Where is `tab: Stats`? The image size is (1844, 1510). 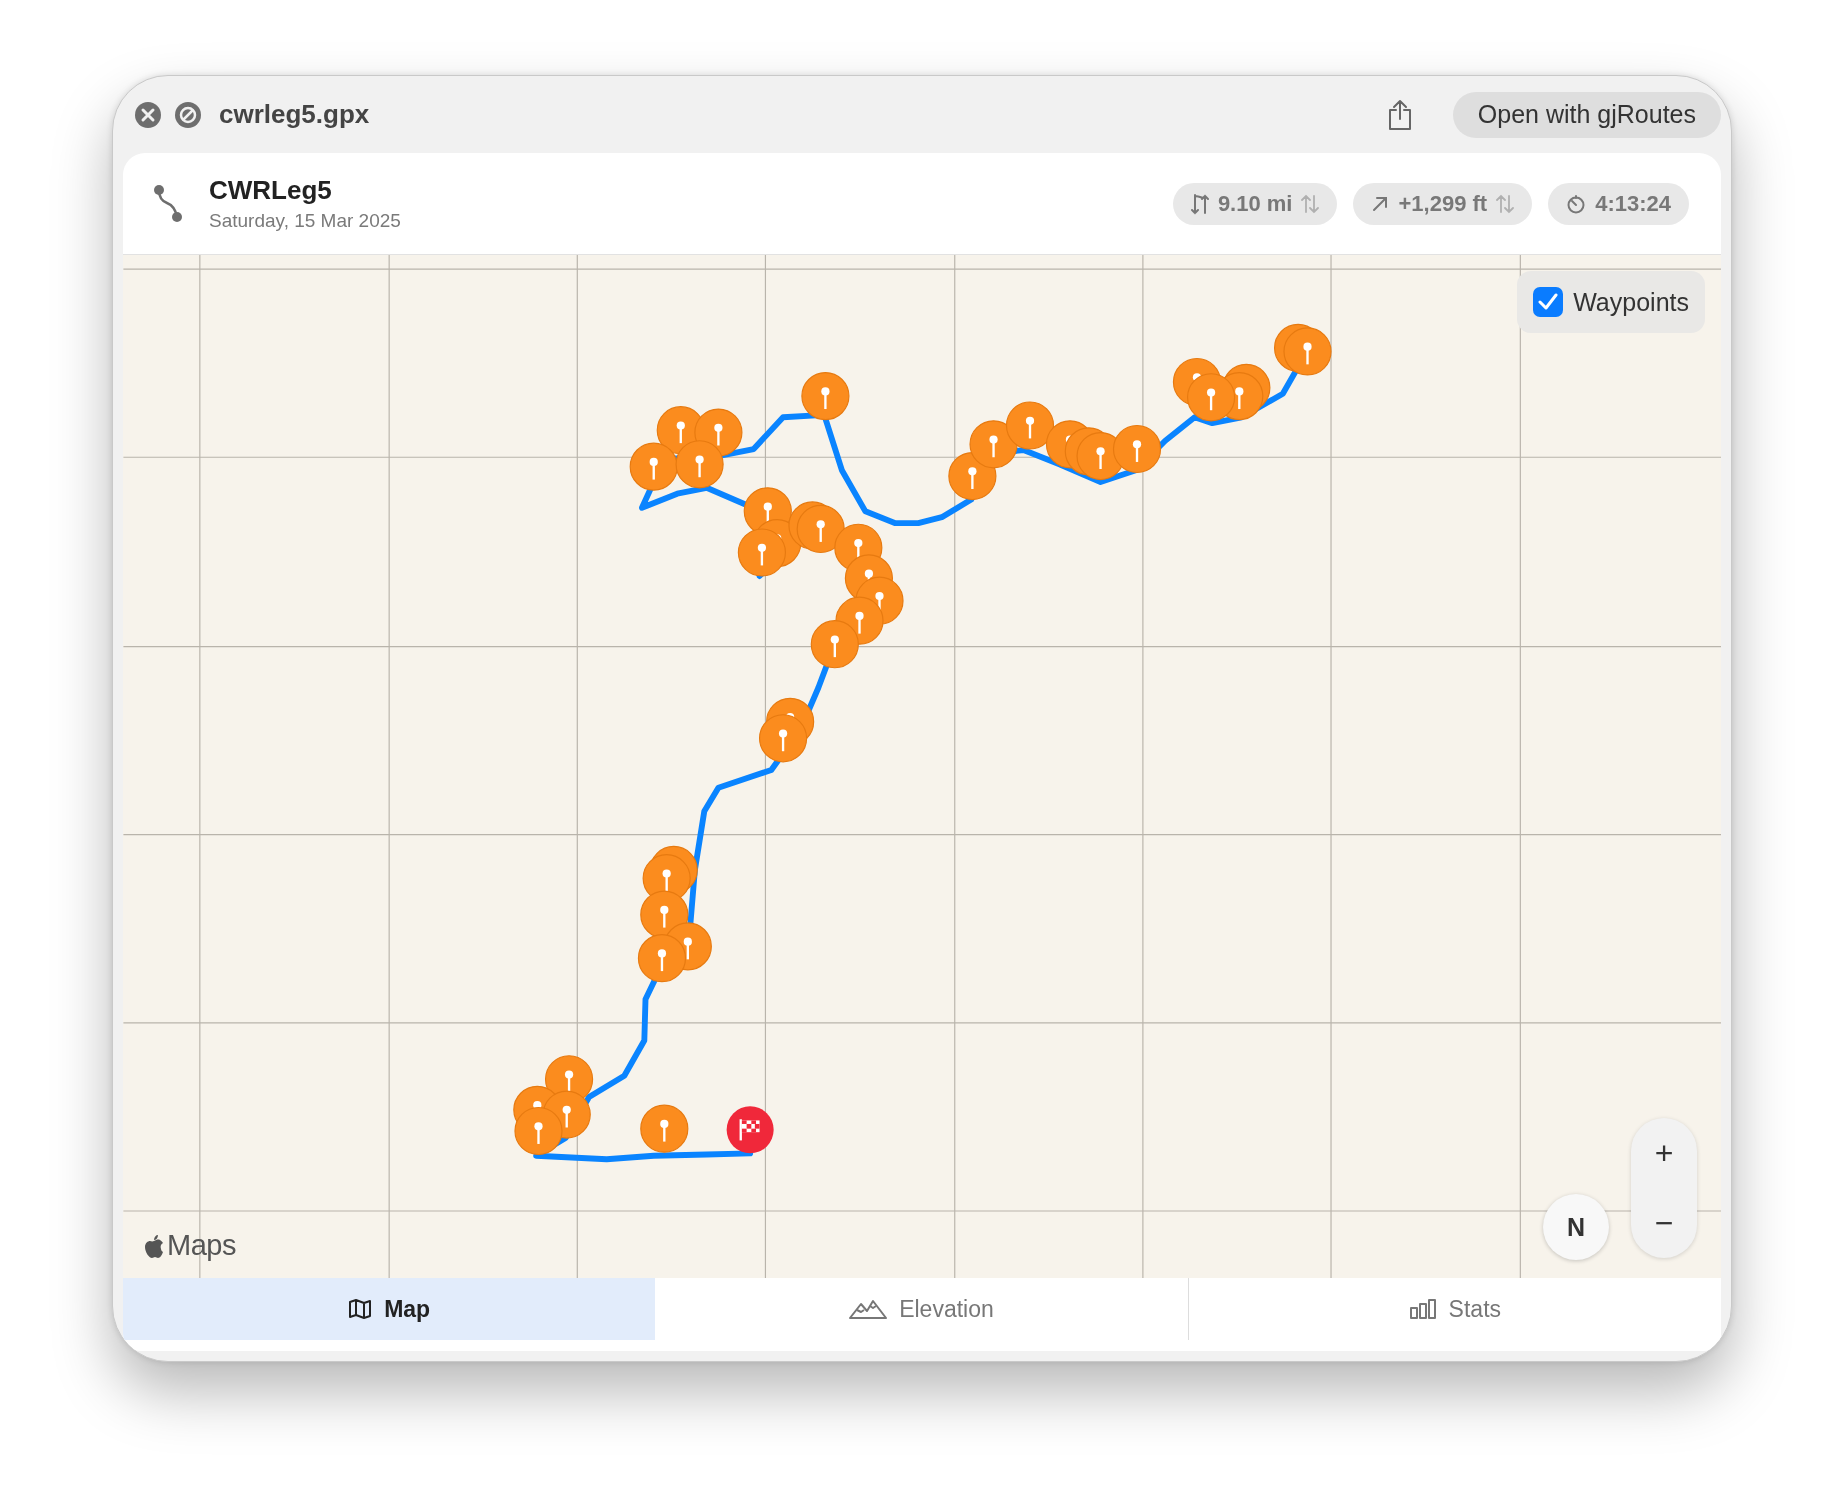 tab: Stats is located at coordinates (1454, 1309).